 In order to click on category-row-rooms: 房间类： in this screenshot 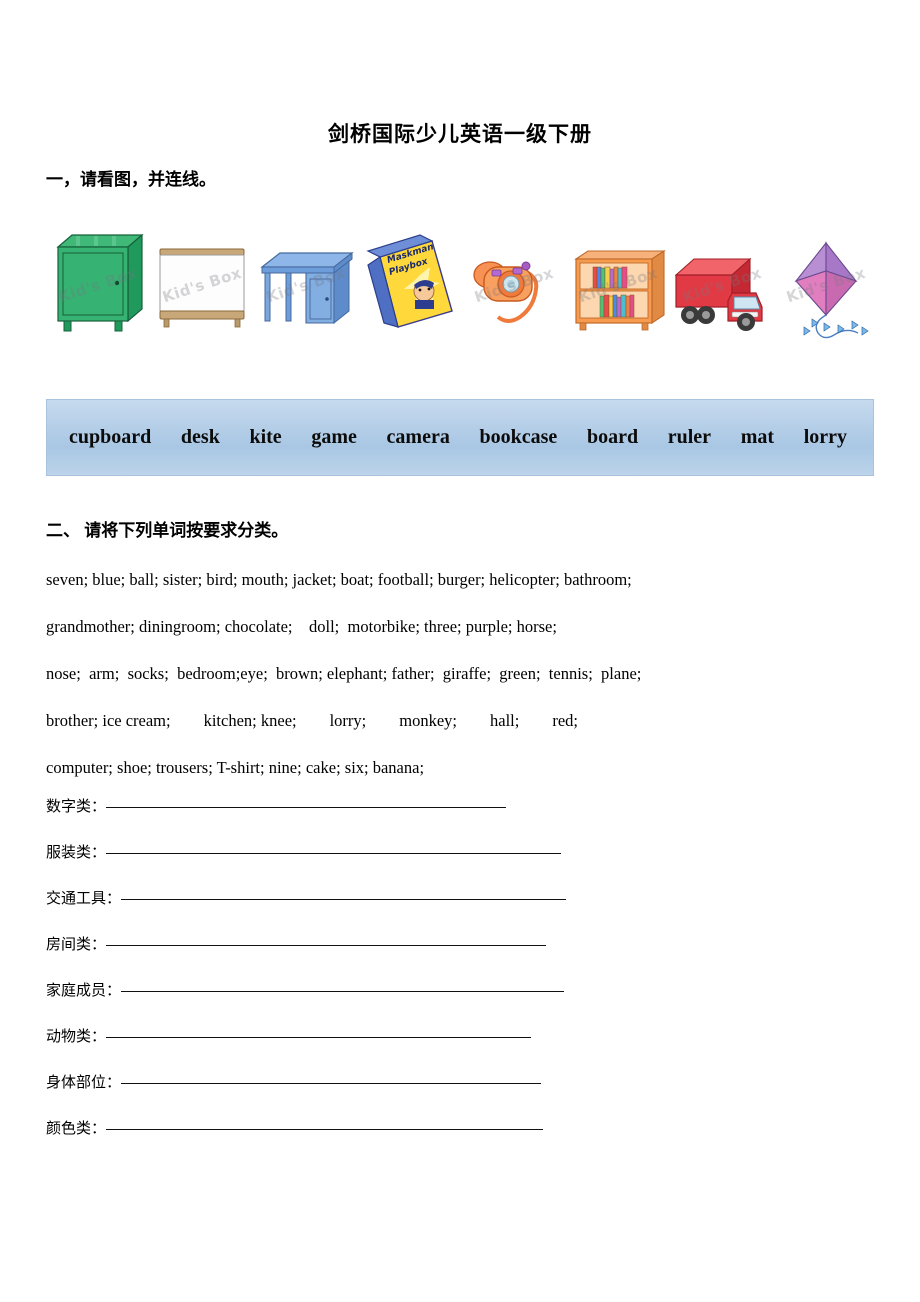, I will do `click(460, 956)`.